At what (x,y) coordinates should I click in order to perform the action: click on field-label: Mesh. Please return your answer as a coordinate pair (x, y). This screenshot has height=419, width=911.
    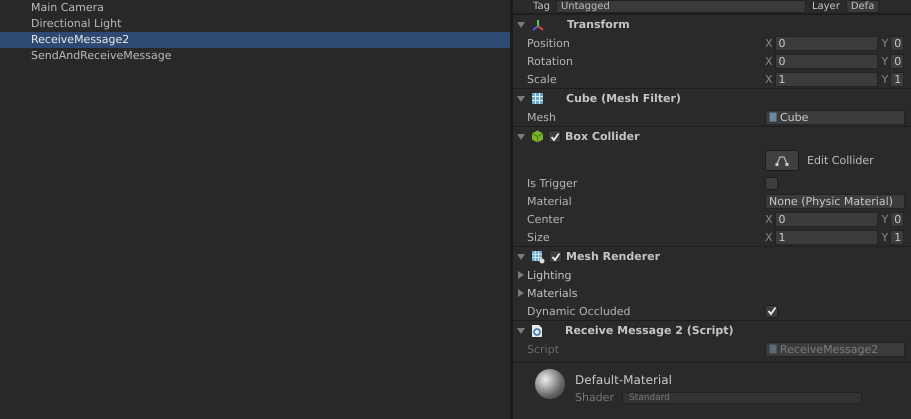
    Looking at the image, I should click on (542, 117).